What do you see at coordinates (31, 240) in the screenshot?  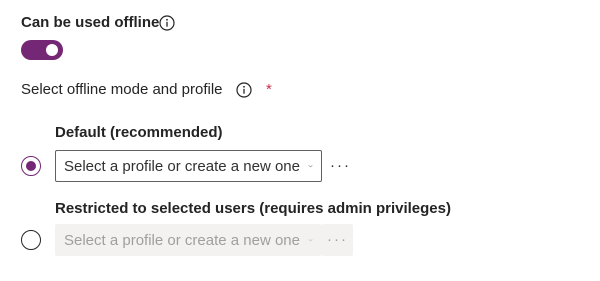 I see `radio-restricted` at bounding box center [31, 240].